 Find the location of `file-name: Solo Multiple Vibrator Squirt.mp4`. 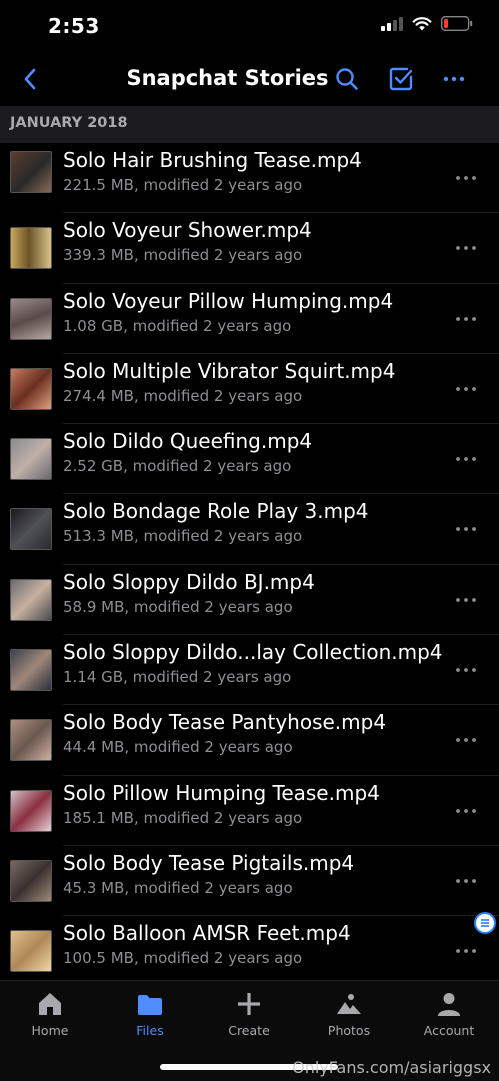

file-name: Solo Multiple Vibrator Squirt.mp4 is located at coordinates (229, 370).